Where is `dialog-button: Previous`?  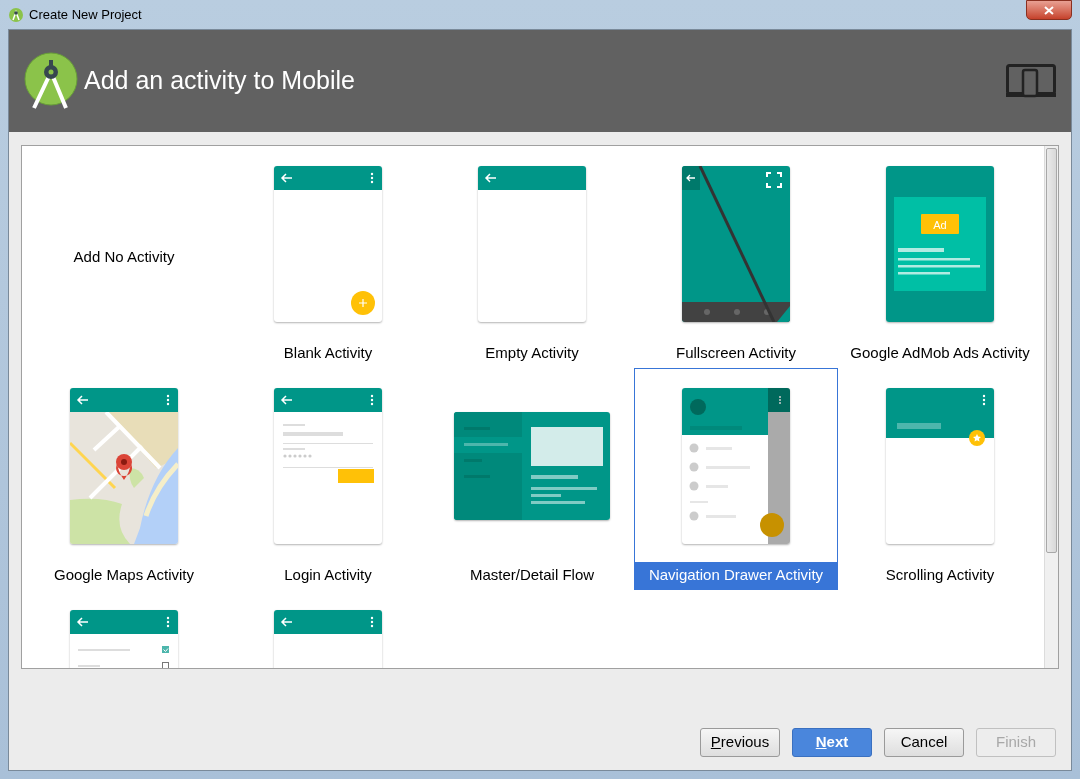
dialog-button: Previous is located at coordinates (740, 742).